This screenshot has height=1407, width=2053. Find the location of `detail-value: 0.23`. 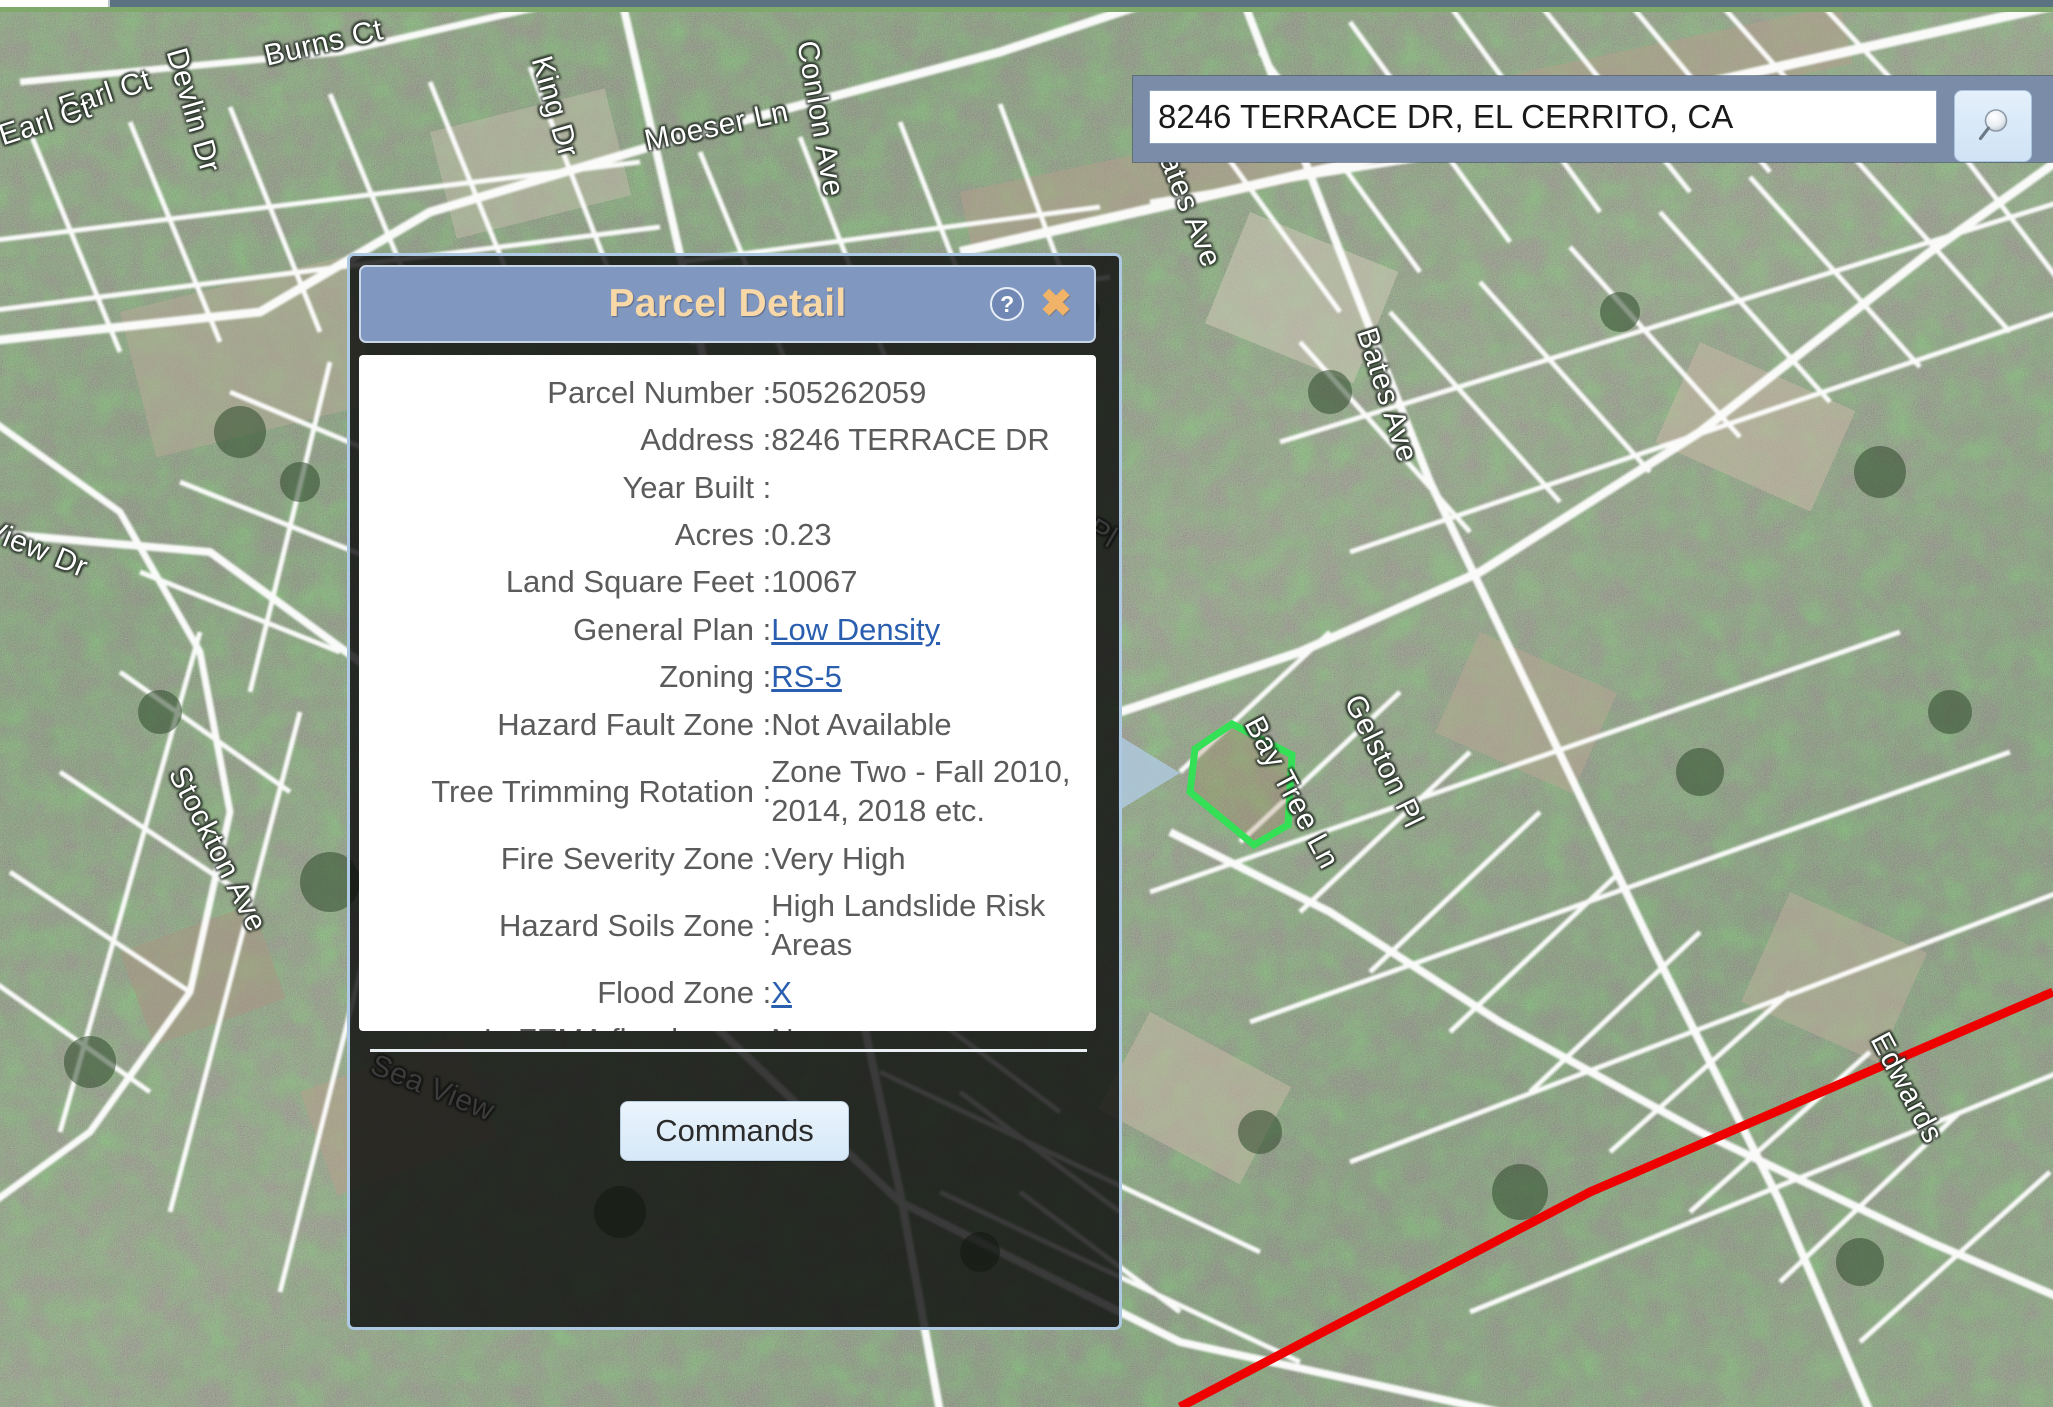

detail-value: 0.23 is located at coordinates (801, 535).